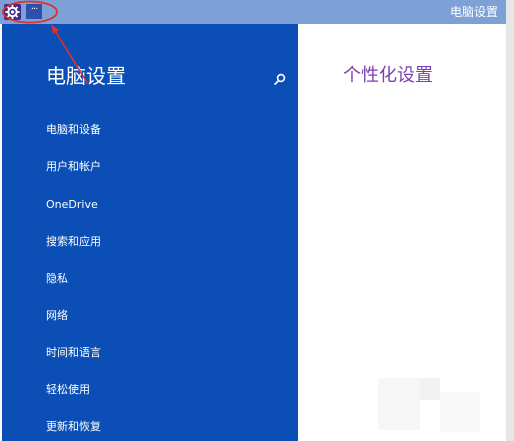 The width and height of the screenshot is (514, 441). What do you see at coordinates (253, 12) in the screenshot?
I see `title-bar: ··· 电脑设置` at bounding box center [253, 12].